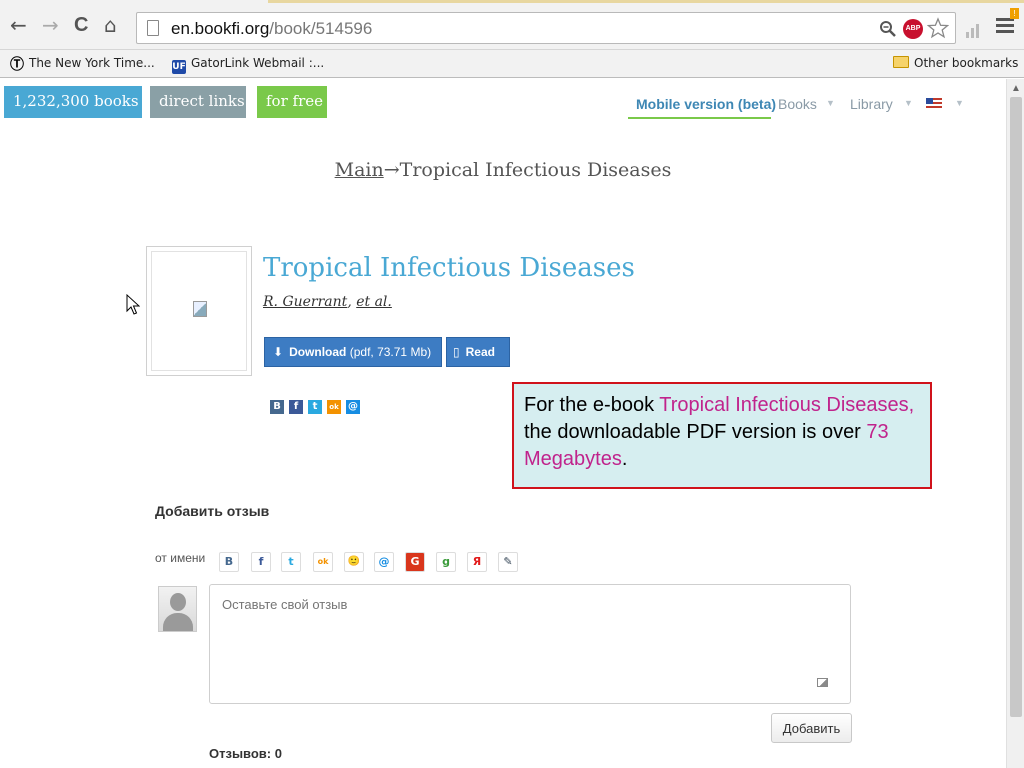 The width and height of the screenshot is (1024, 768). What do you see at coordinates (50, 25) in the screenshot?
I see `forward-button: →` at bounding box center [50, 25].